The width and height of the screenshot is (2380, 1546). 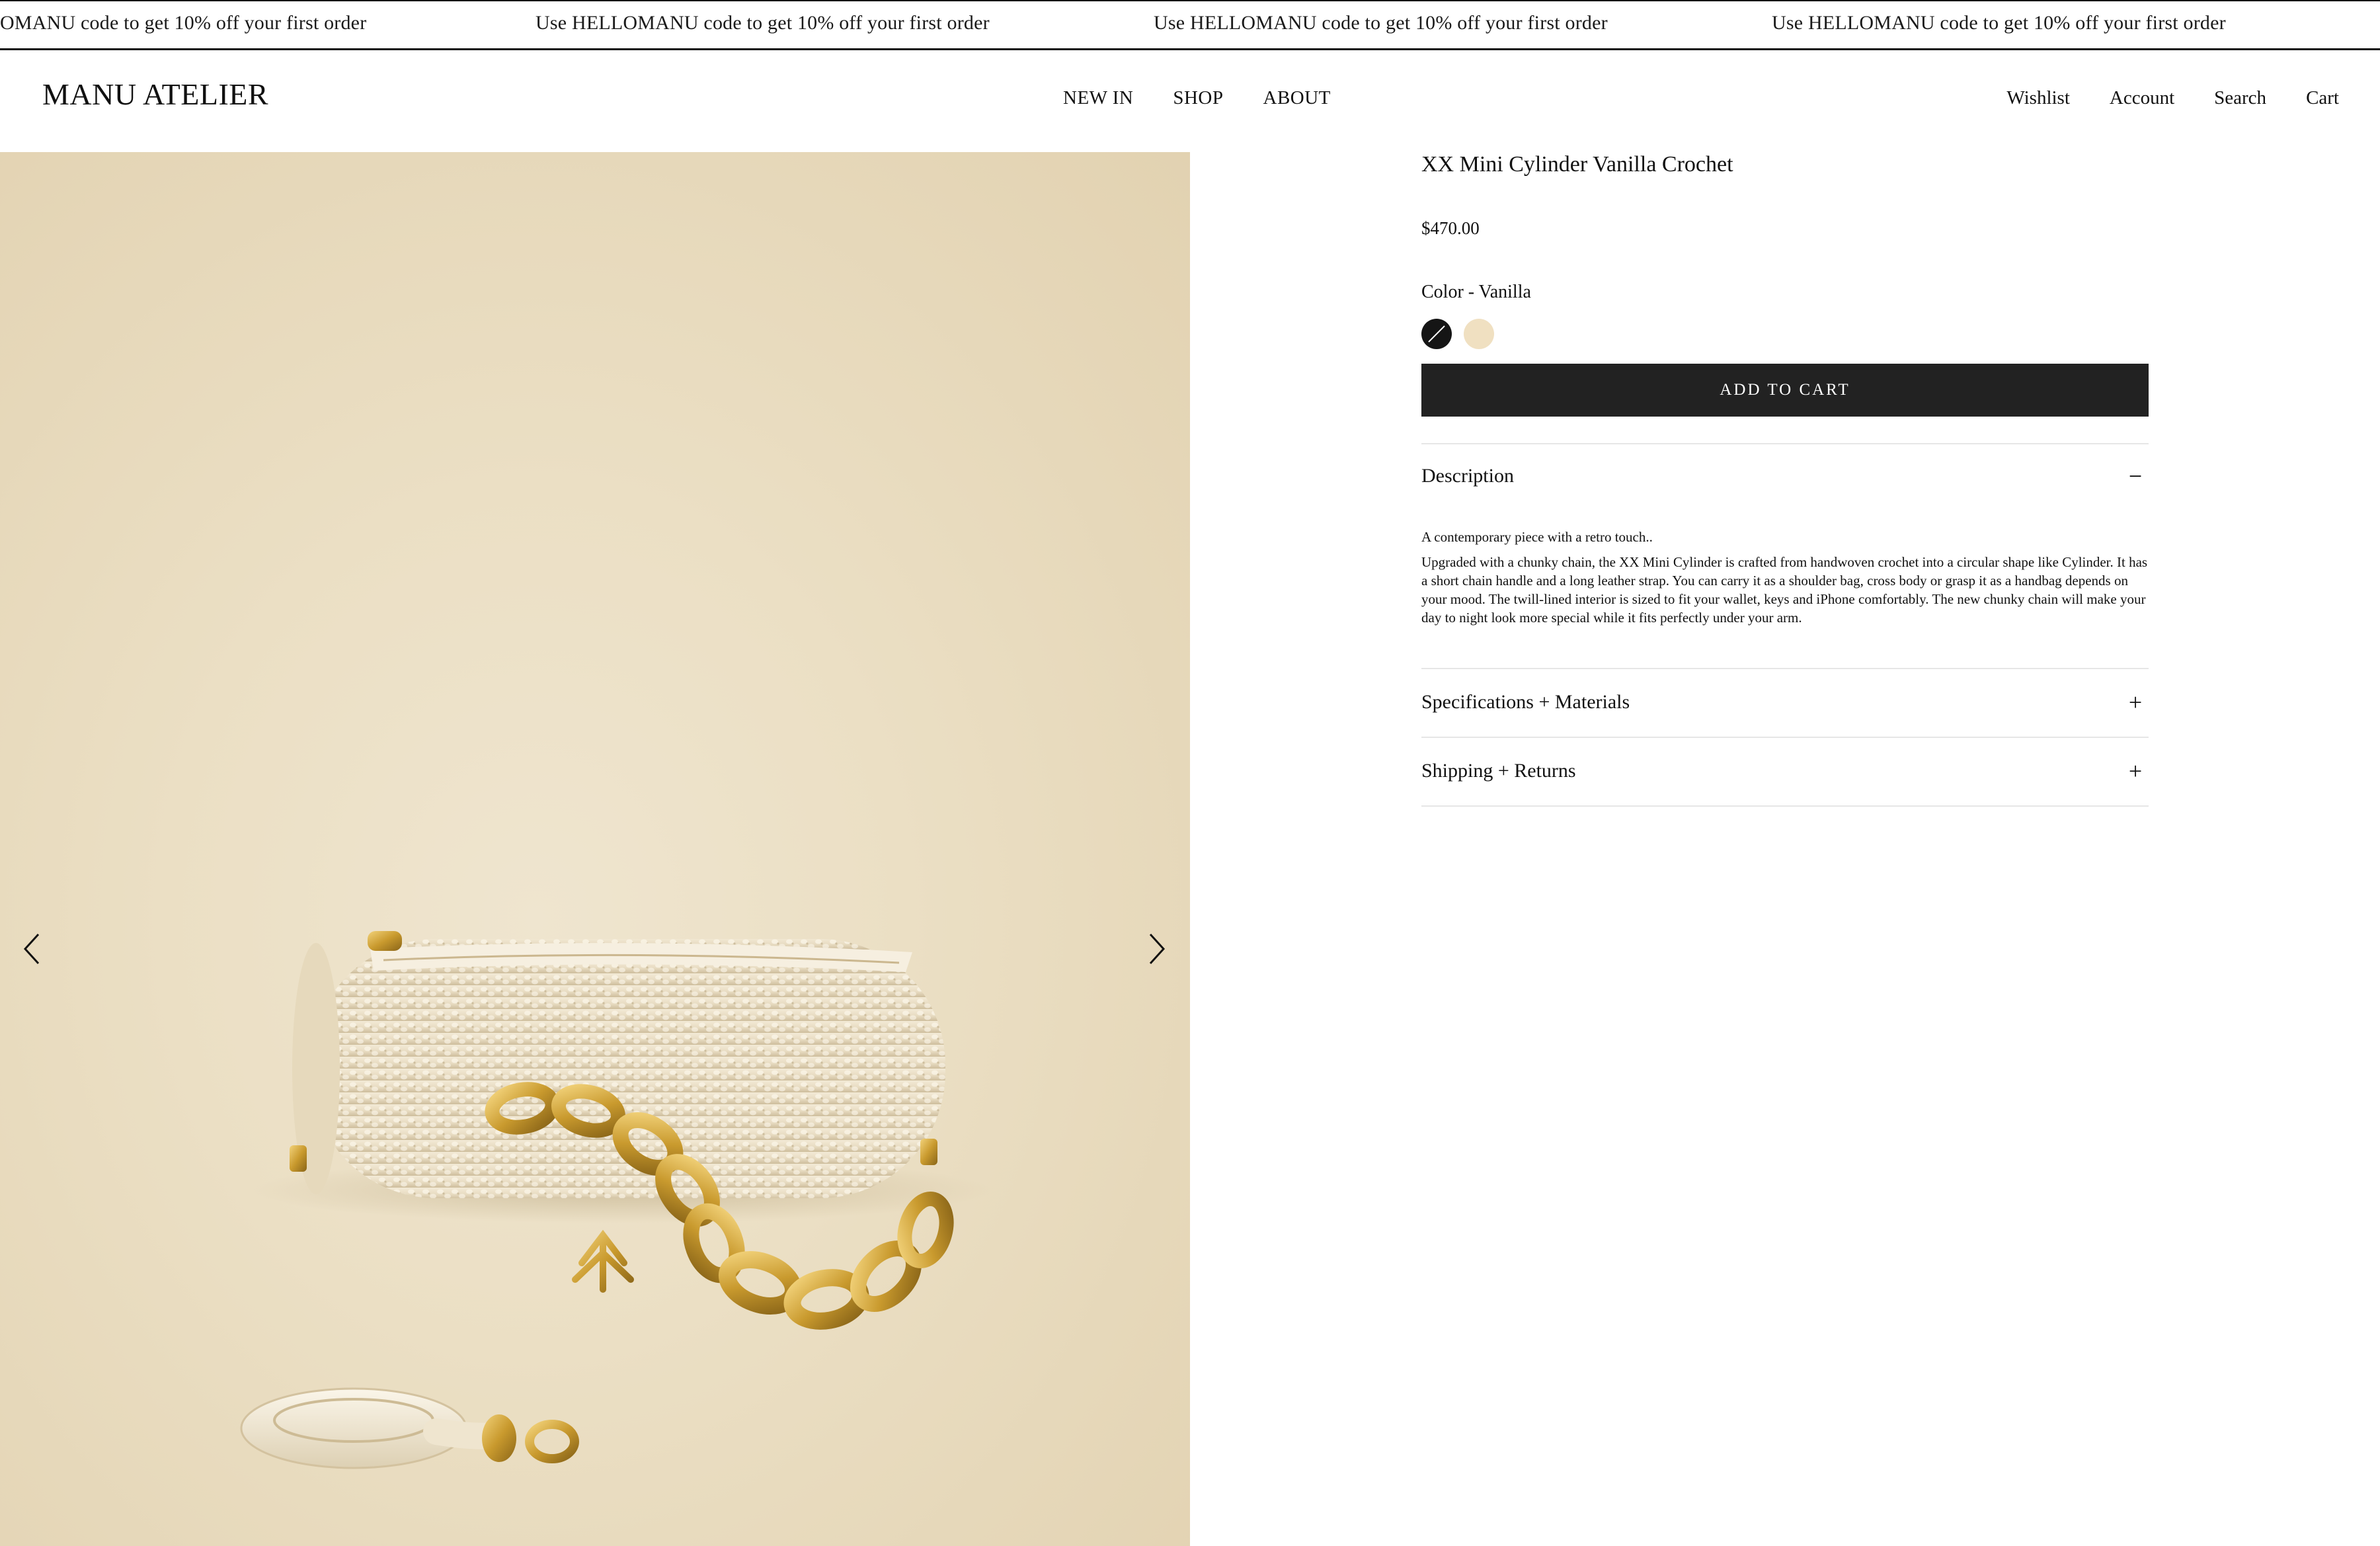 I want to click on main-nav: NEW IN SHOP ABOUT, so click(x=1197, y=98).